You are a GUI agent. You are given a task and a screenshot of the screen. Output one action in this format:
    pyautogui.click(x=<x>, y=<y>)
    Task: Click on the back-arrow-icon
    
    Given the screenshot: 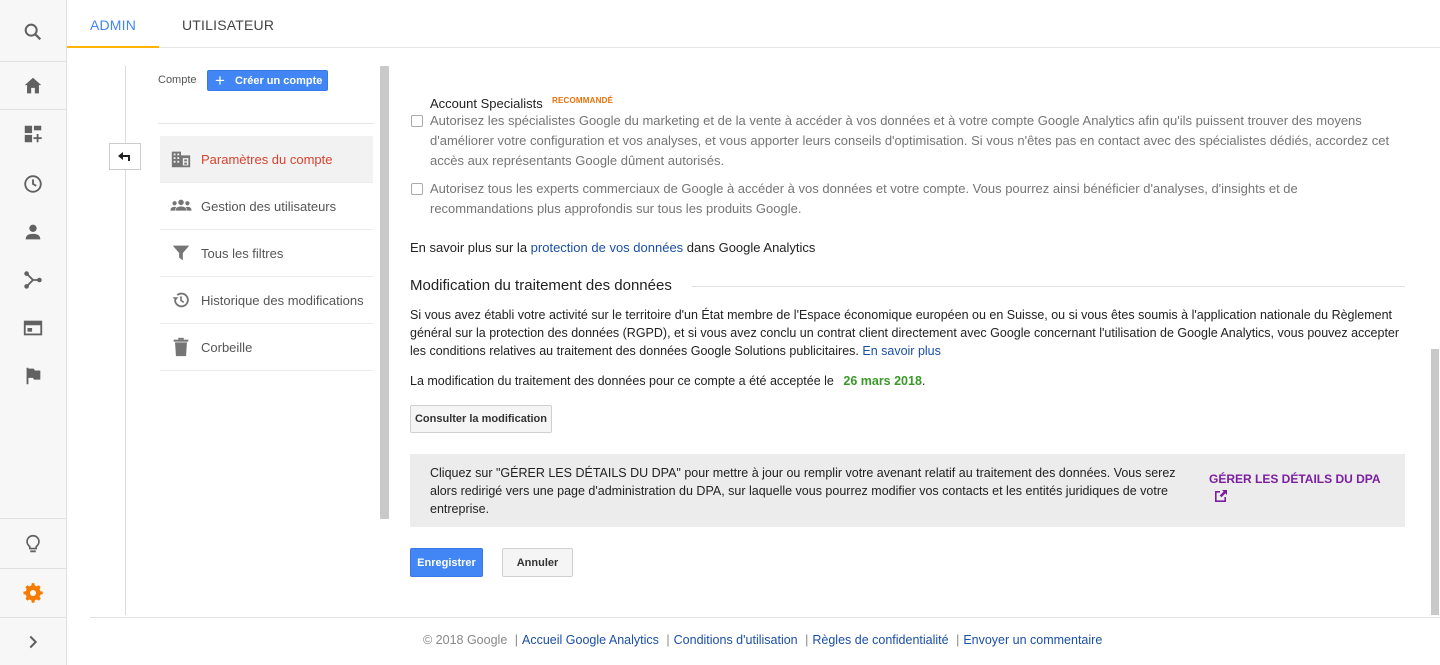 What is the action you would take?
    pyautogui.click(x=124, y=156)
    